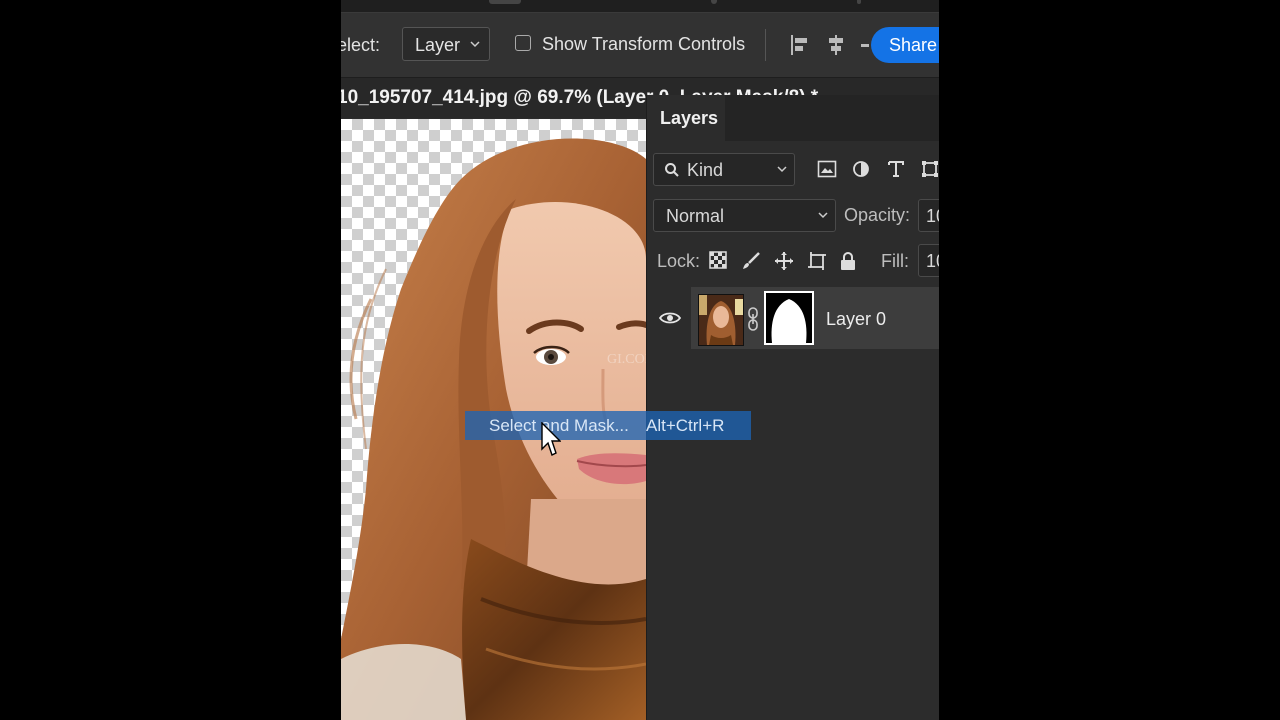 The width and height of the screenshot is (1280, 720). What do you see at coordinates (789, 321) in the screenshot?
I see `layer-mask-silhouette` at bounding box center [789, 321].